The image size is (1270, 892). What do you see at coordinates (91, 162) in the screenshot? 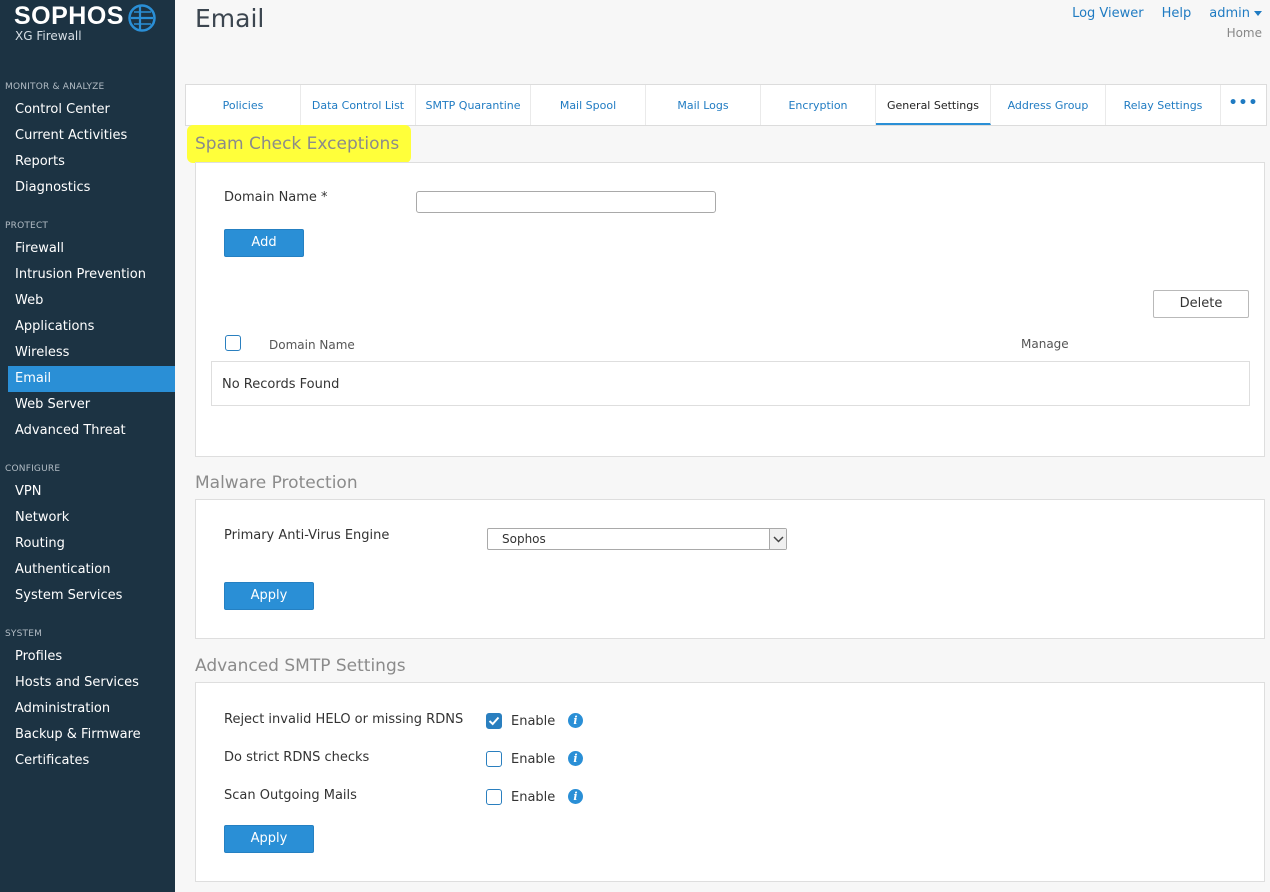
I see `sidebar-item-reports: Reports` at bounding box center [91, 162].